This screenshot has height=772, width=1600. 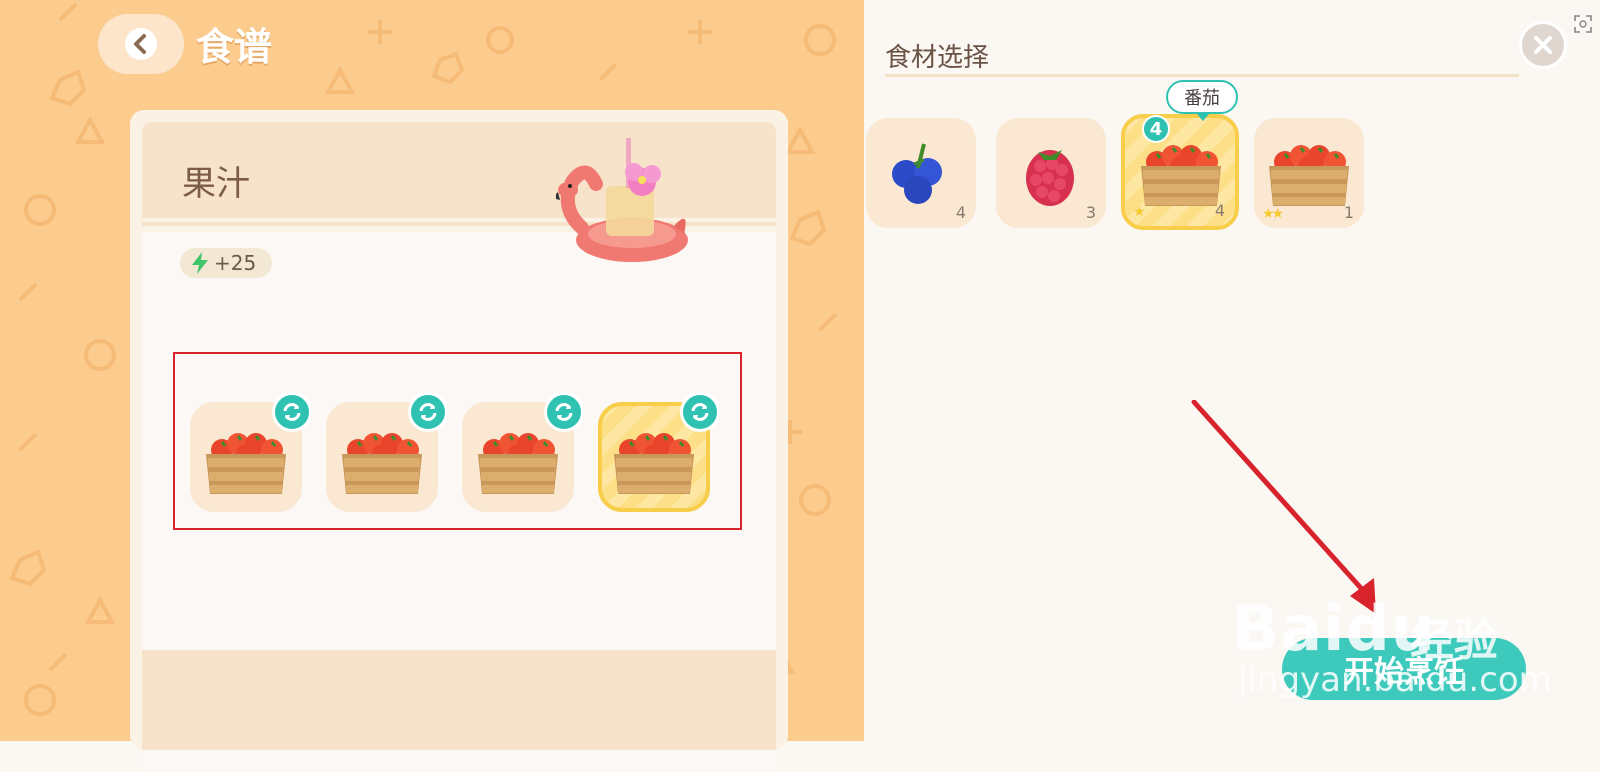 I want to click on back-button, so click(x=141, y=44).